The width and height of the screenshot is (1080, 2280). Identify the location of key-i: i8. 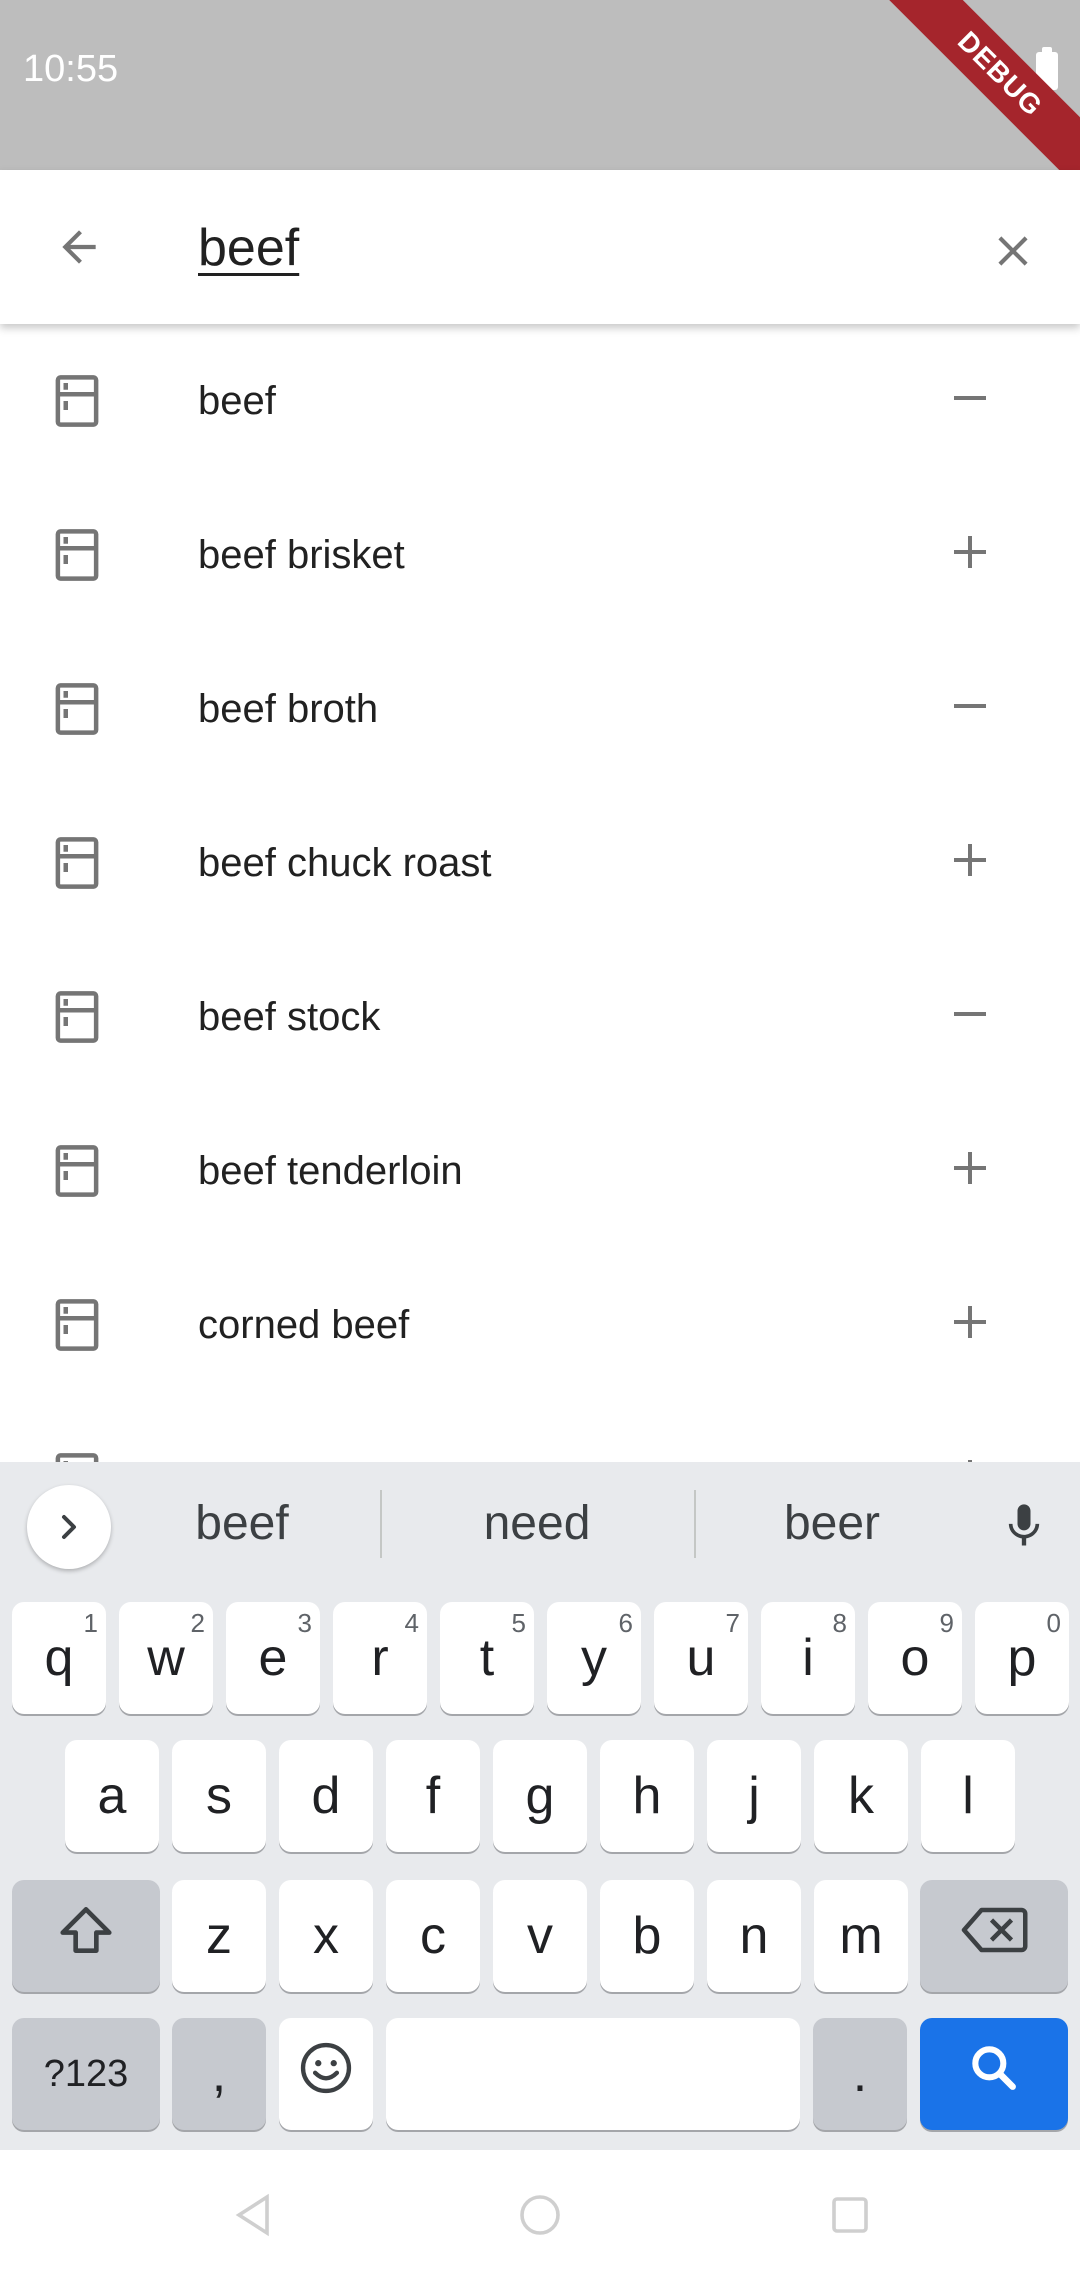
(808, 1658).